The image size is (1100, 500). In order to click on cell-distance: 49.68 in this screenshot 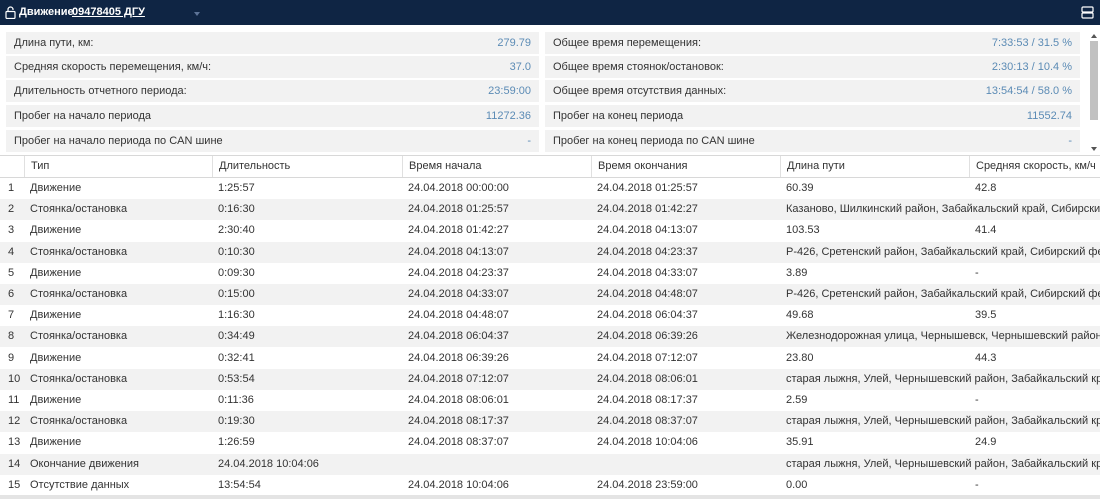, I will do `click(800, 315)`.